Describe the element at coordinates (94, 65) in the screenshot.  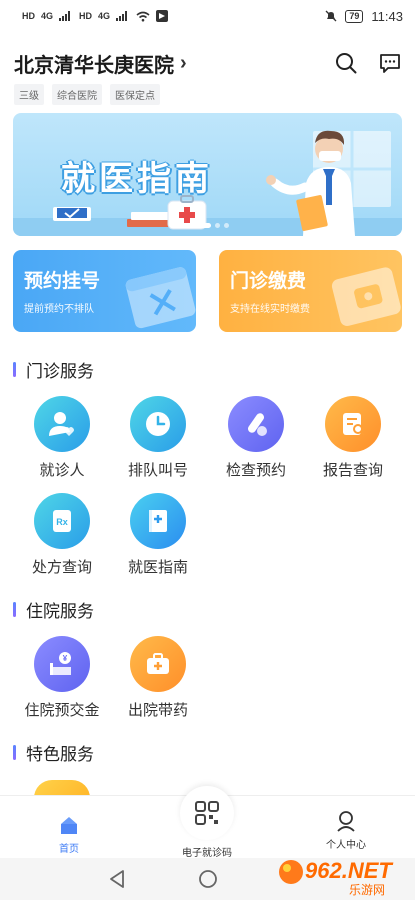
I see `hospital-name: 北京清华长庚医院` at that location.